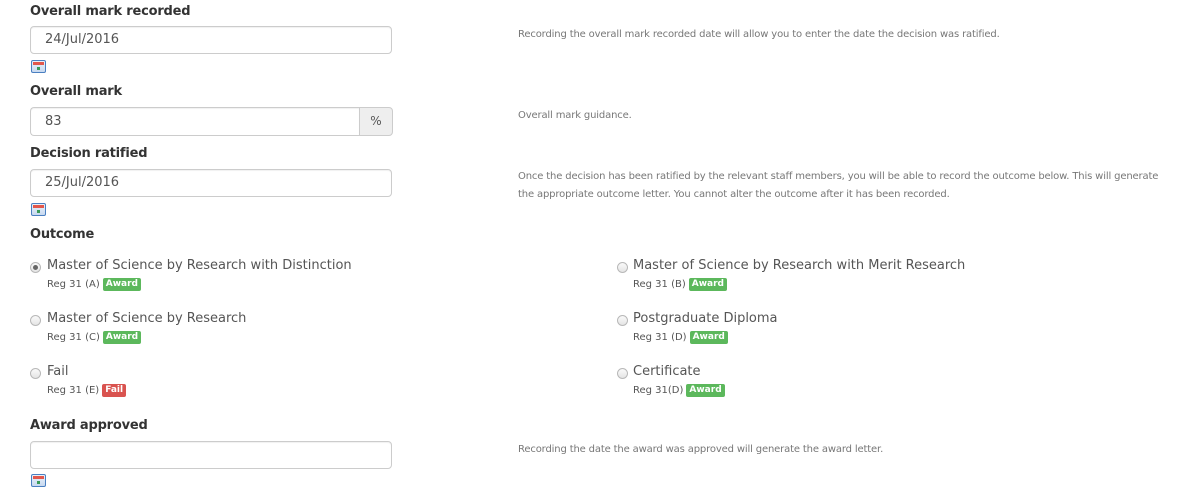 The height and width of the screenshot is (502, 1200). I want to click on outcome-option-reg: Reg 31(D), so click(658, 390).